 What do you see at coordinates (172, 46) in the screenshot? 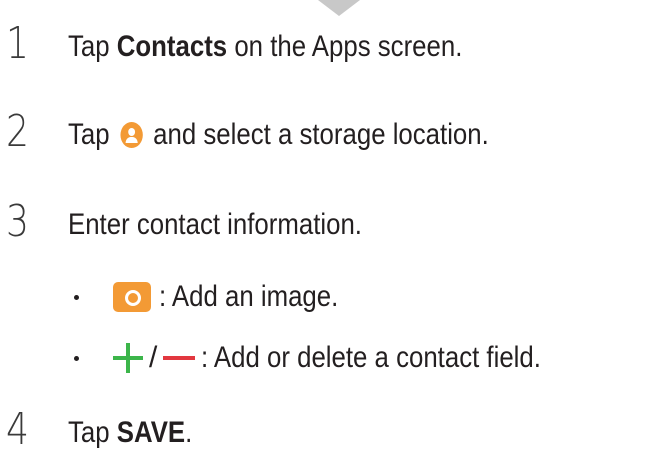
I see `step-bold-label: Contacts` at bounding box center [172, 46].